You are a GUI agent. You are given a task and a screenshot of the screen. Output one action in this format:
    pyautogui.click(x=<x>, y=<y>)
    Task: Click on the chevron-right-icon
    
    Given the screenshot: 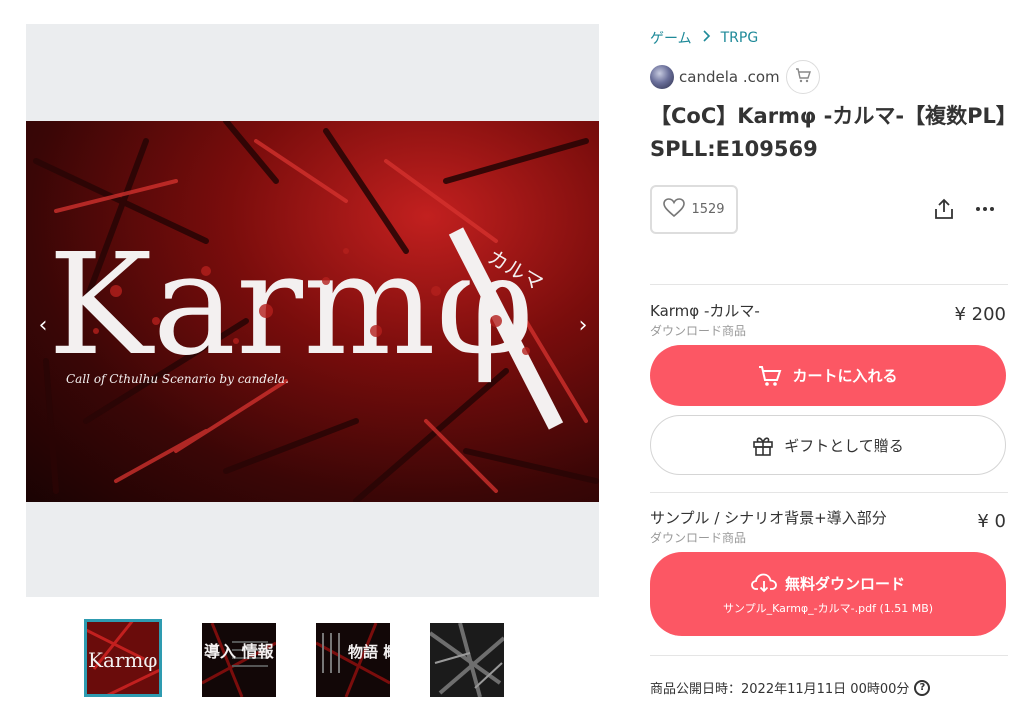 What is the action you would take?
    pyautogui.click(x=706, y=38)
    